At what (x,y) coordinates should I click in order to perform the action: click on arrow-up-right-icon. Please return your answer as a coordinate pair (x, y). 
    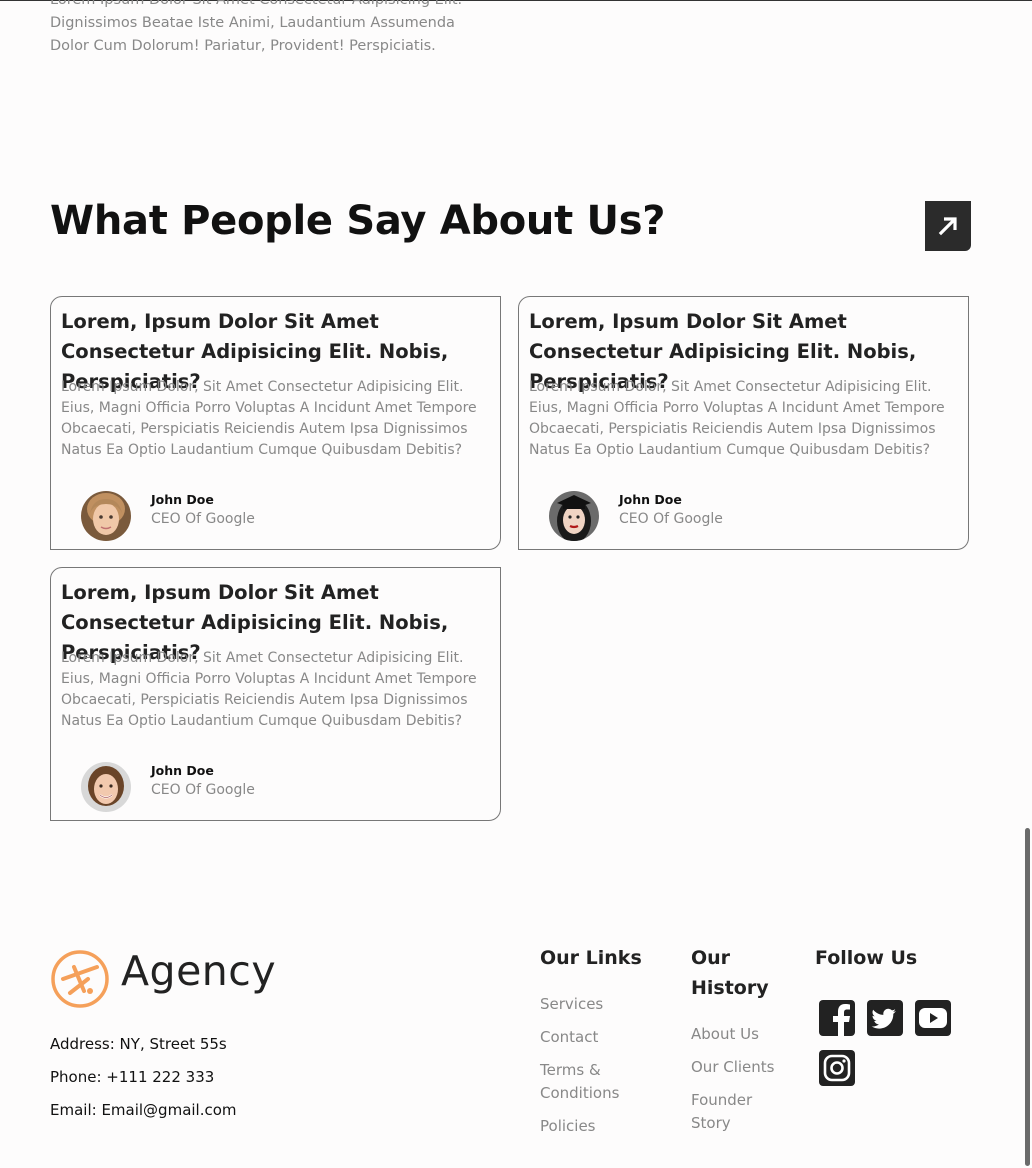
    Looking at the image, I should click on (947, 226).